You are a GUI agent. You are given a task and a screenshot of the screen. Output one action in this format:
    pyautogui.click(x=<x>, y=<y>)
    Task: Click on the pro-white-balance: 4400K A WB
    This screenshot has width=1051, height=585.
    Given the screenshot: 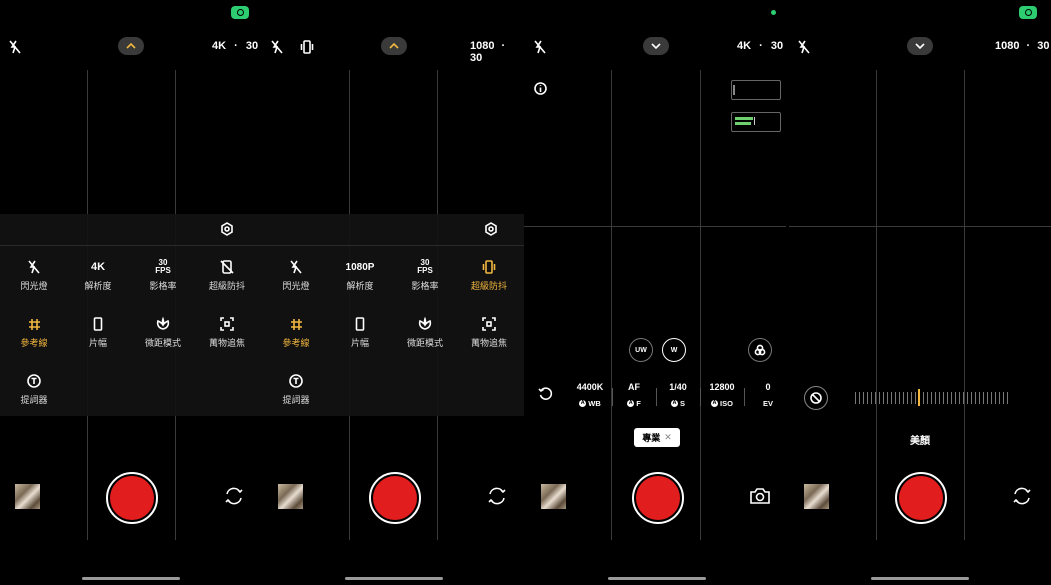 What is the action you would take?
    pyautogui.click(x=590, y=395)
    